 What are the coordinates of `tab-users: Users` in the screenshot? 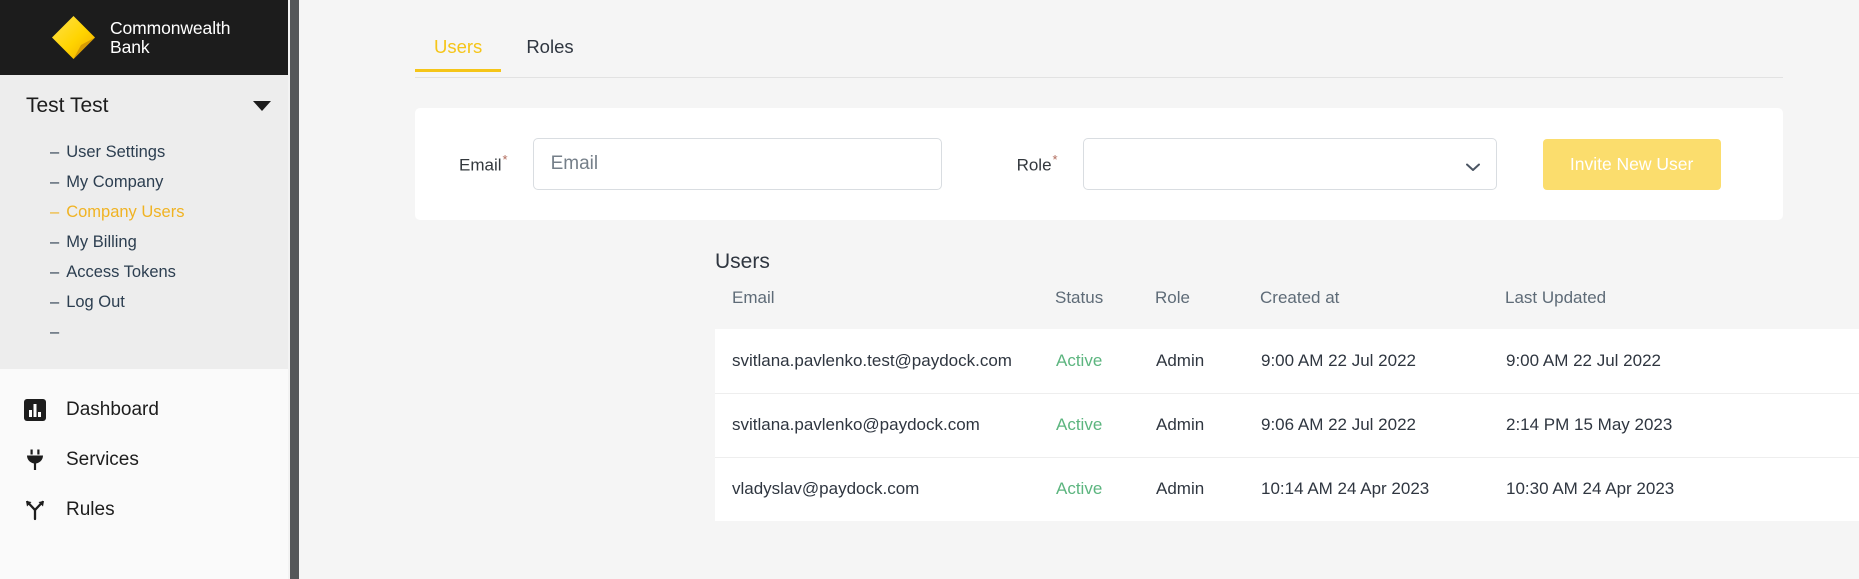 It's located at (458, 54).